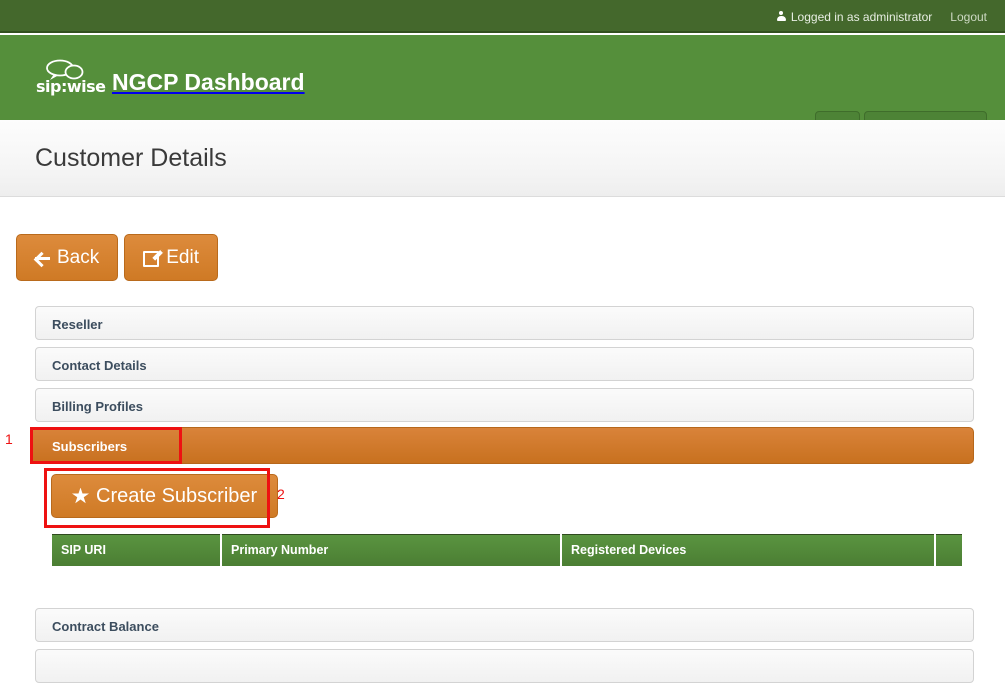 The height and width of the screenshot is (683, 1005). Describe the element at coordinates (504, 405) in the screenshot. I see `panel-header-billing-profiles: Billing Profiles` at that location.